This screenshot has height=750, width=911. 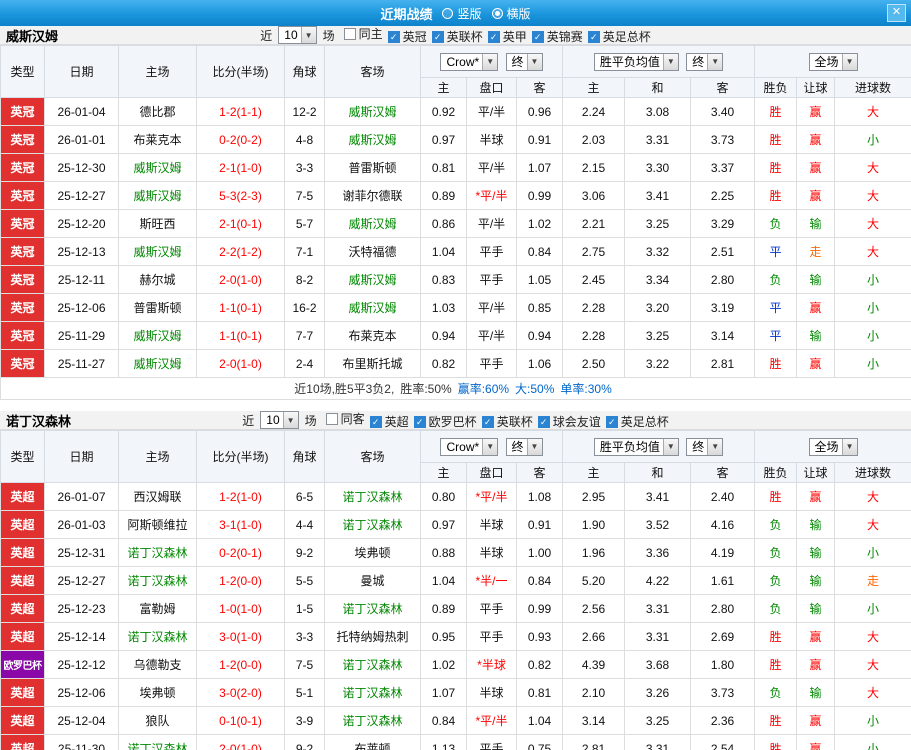 I want to click on league-filter-checkboxes: 同主 ✓ 英冠 ✓ 英联杯 ✓ 英甲 ✓ 英锦赛 ✓ 英足总杯, so click(x=495, y=35).